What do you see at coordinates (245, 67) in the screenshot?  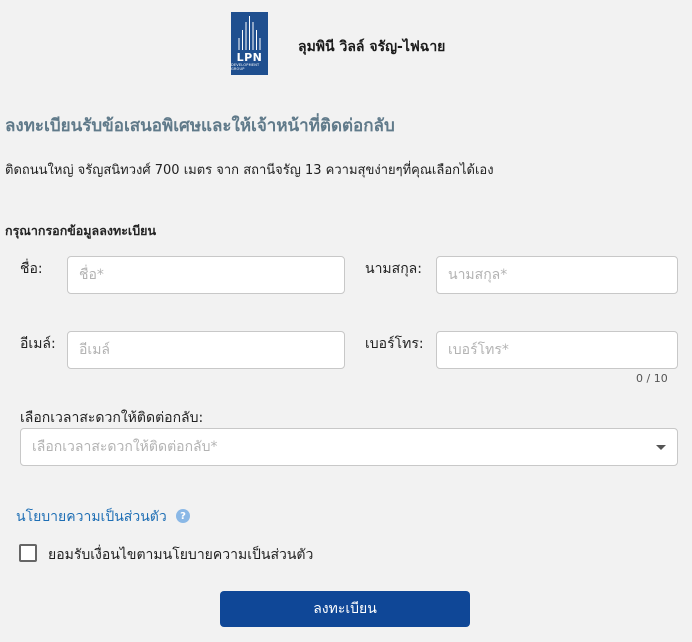 I see `logo-subtext: DEVELOPMENT GROUP` at bounding box center [245, 67].